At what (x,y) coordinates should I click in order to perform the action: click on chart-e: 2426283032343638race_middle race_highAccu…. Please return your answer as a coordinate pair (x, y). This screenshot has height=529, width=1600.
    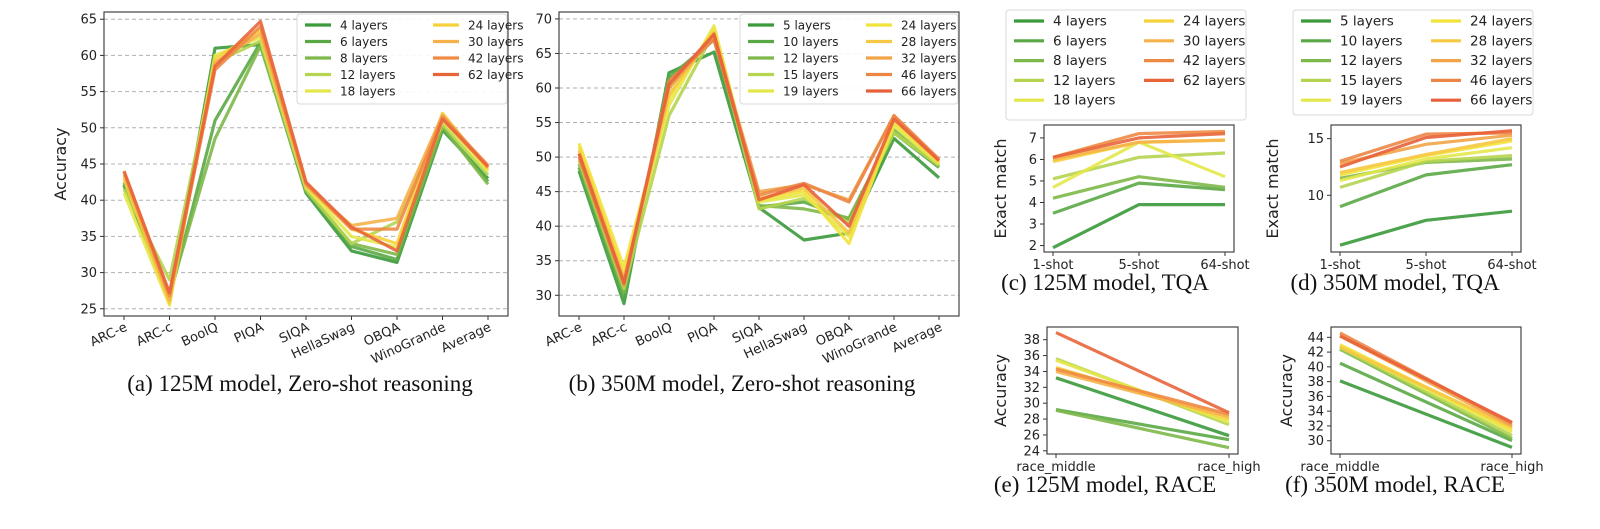
    Looking at the image, I should click on (1126, 411).